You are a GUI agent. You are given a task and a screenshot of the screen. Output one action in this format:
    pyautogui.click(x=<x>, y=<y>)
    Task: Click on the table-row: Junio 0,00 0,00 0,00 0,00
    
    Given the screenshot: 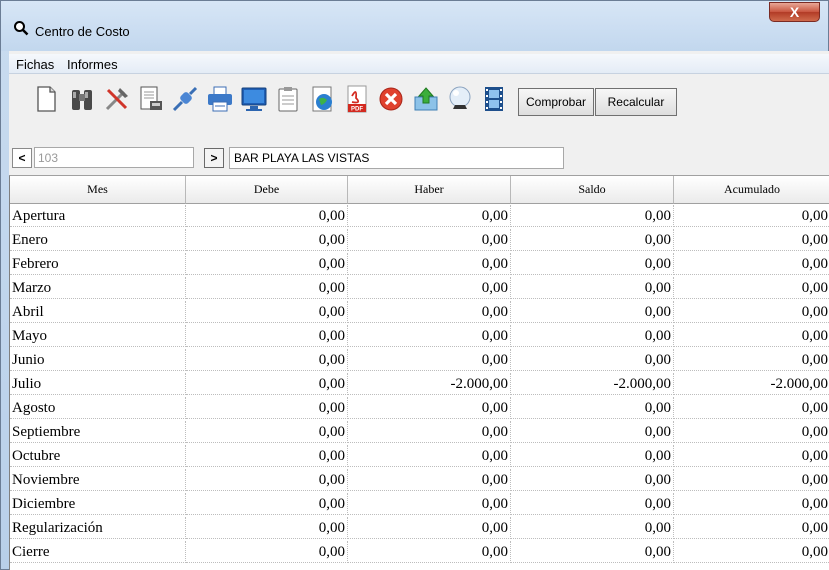 What is the action you would take?
    pyautogui.click(x=419, y=360)
    